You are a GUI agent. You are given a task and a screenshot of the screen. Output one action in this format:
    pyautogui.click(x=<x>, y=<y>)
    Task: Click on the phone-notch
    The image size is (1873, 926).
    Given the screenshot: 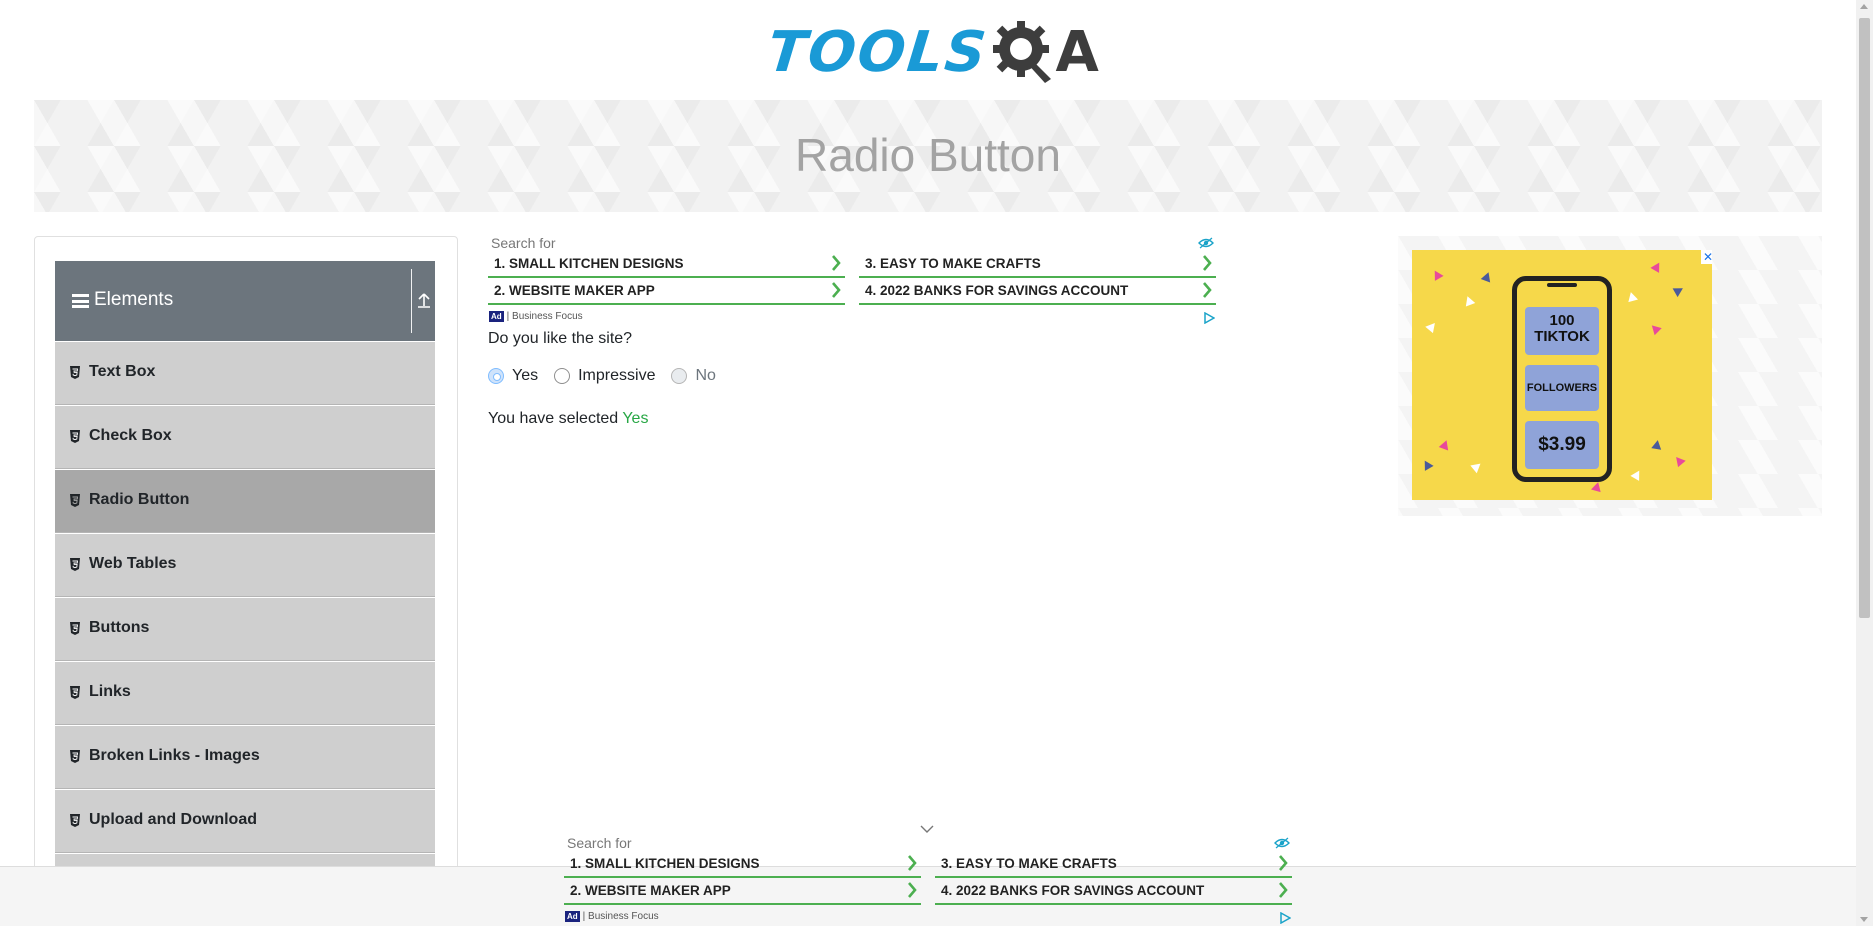 What is the action you would take?
    pyautogui.click(x=1562, y=285)
    